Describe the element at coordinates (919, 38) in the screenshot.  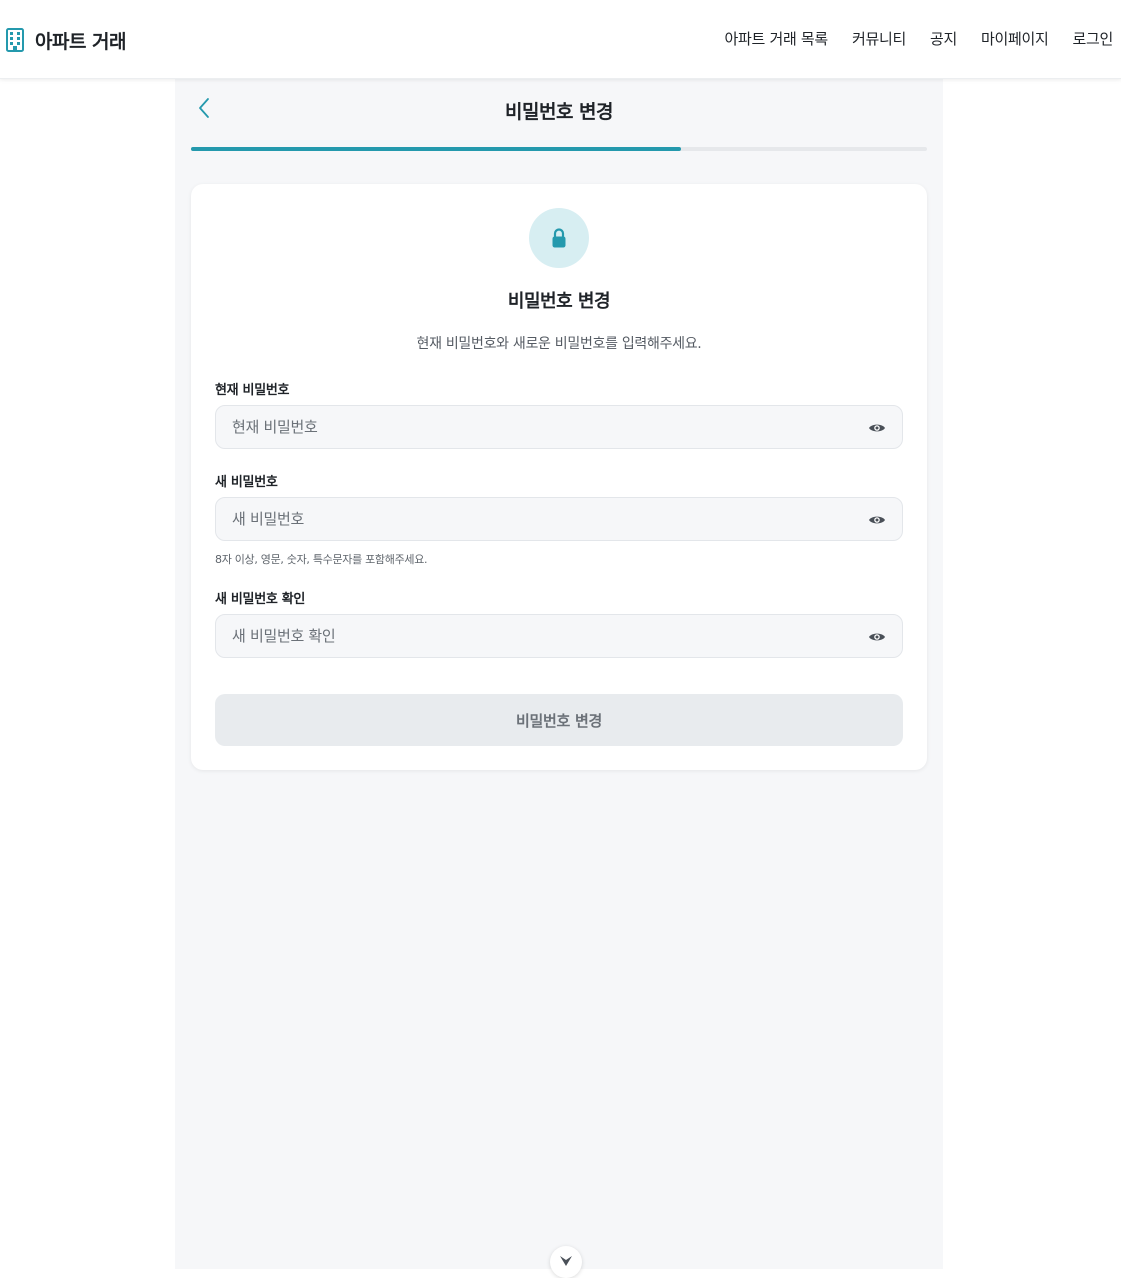
I see `main-nav: 아파트 거래 목록 커뮤니티 공지 마이페이지 로그인` at that location.